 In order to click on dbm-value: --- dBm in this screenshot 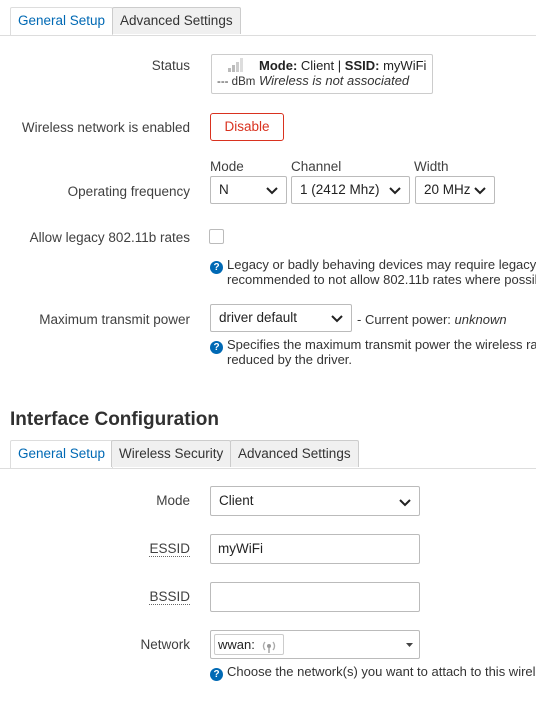, I will do `click(236, 82)`.